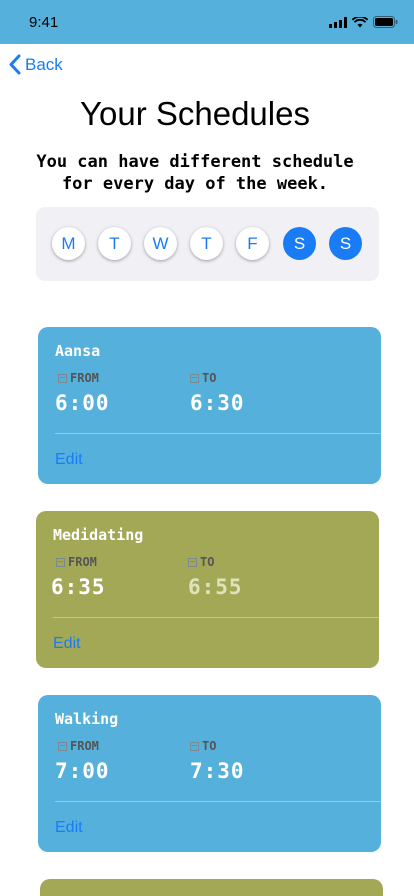 This screenshot has height=896, width=414. I want to click on day-button-wed: W, so click(160, 243).